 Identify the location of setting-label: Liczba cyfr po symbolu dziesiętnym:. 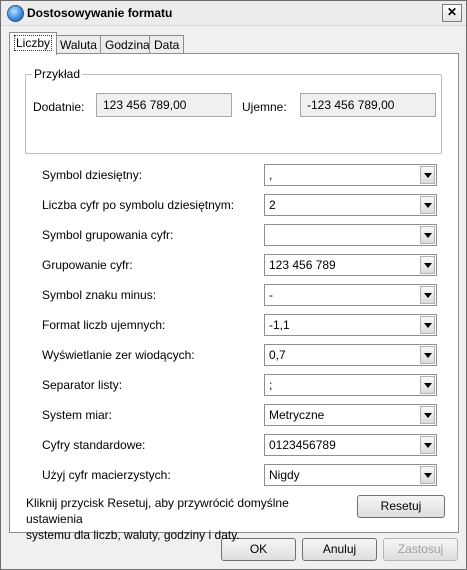
(138, 205).